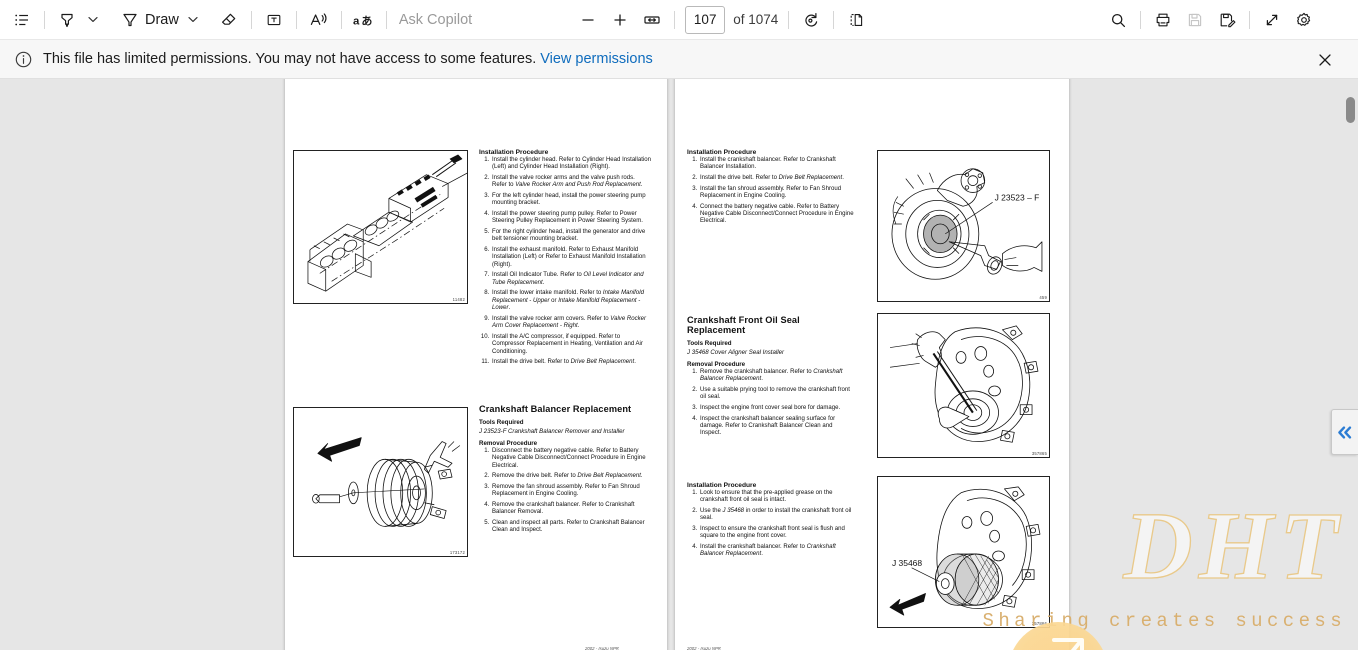 Image resolution: width=1358 pixels, height=650 pixels. What do you see at coordinates (588, 20) in the screenshot?
I see `zoom-out-button` at bounding box center [588, 20].